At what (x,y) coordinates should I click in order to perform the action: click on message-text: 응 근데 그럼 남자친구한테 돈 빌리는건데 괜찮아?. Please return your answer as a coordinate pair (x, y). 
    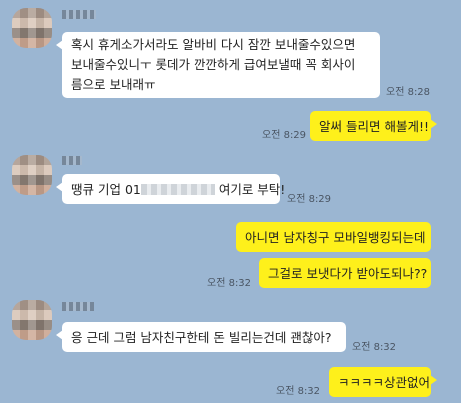
    Looking at the image, I should click on (201, 337).